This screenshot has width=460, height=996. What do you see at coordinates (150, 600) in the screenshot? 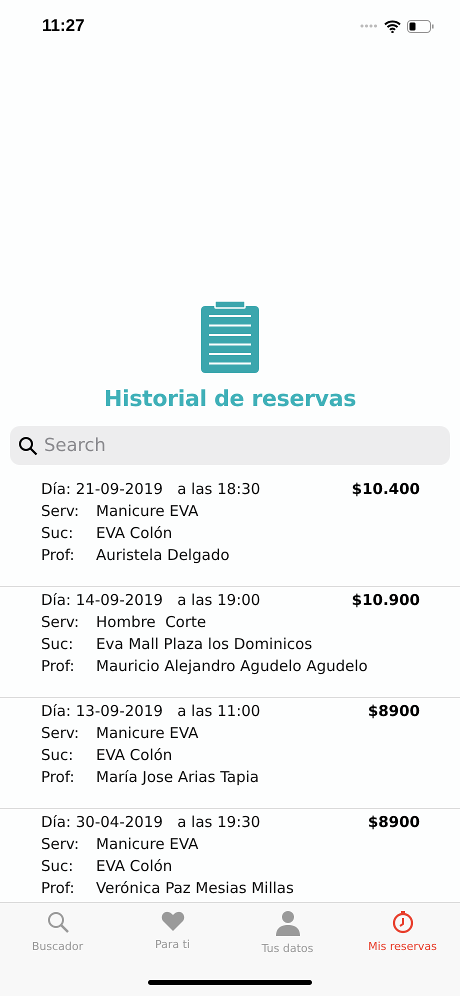
I see `date-text: Día: 14-09-2019 a las 19:00` at bounding box center [150, 600].